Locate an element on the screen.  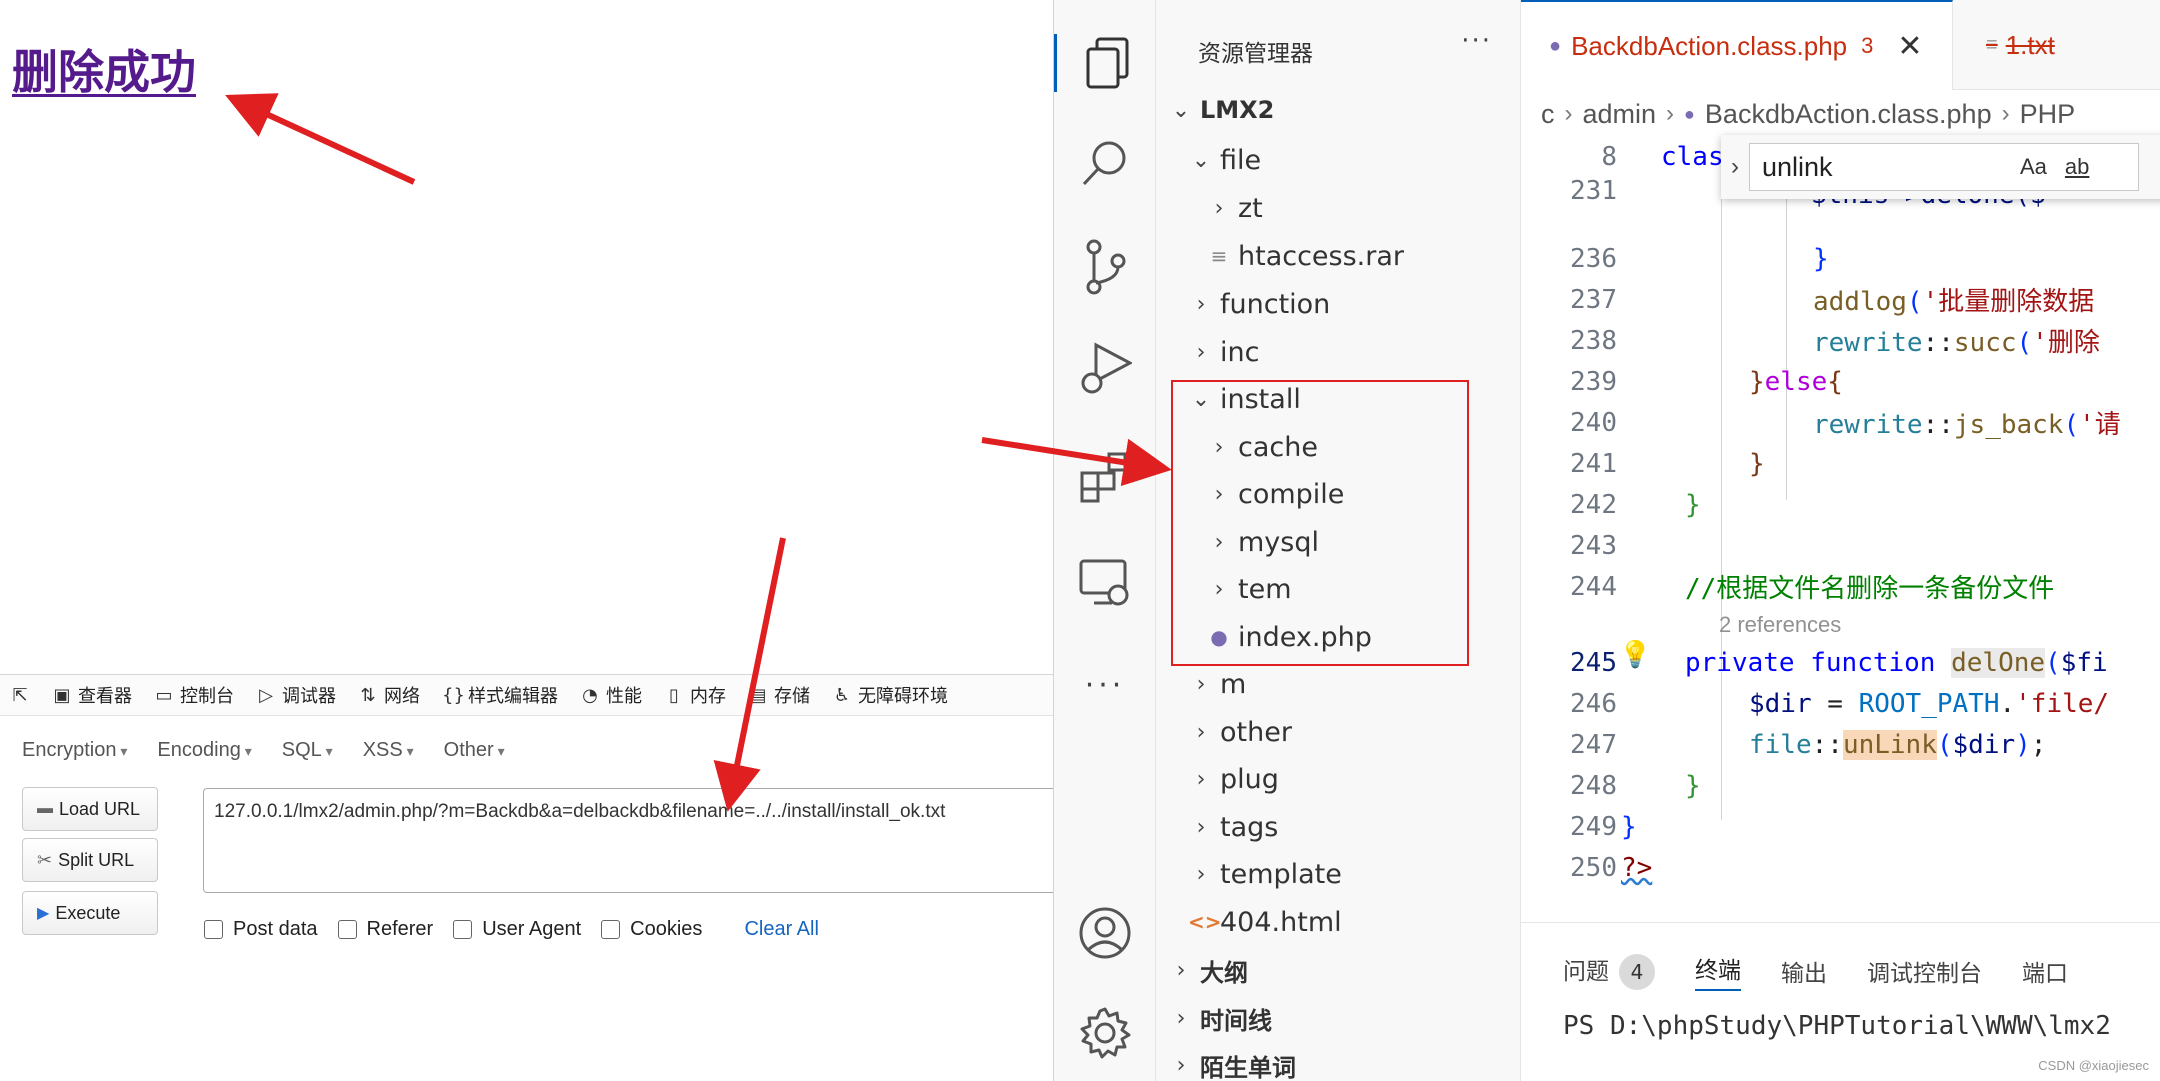
tree-folder-template: › template is located at coordinates (1265, 874).